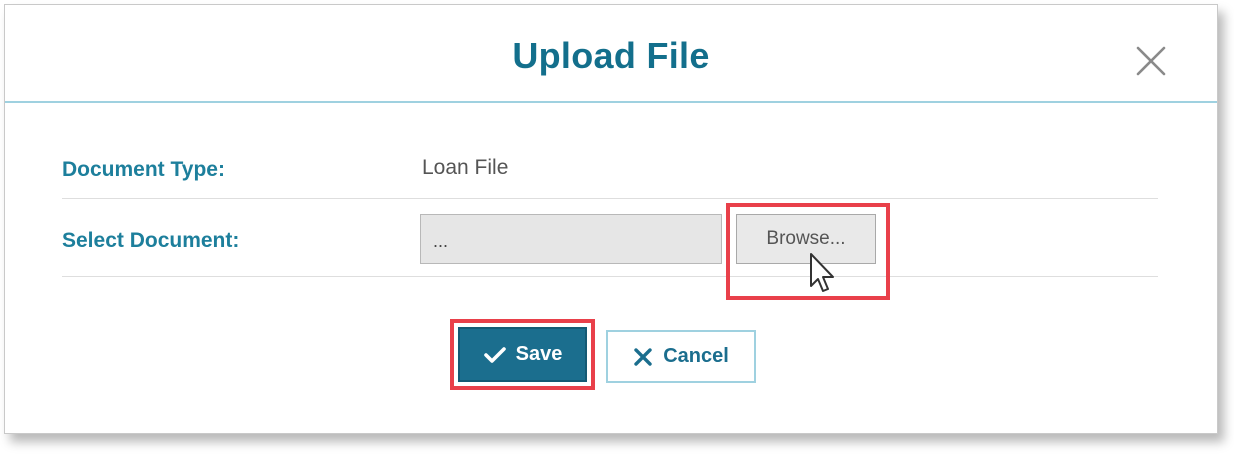 This screenshot has height=456, width=1234. Describe the element at coordinates (143, 169) in the screenshot. I see `document-type-label: Document Type:` at that location.